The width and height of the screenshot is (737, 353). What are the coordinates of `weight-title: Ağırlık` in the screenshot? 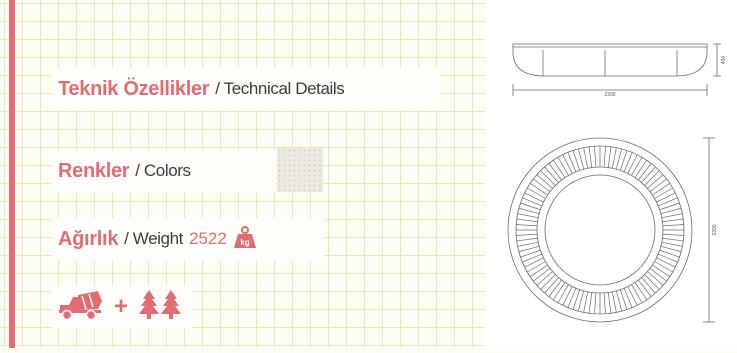 It's located at (88, 238).